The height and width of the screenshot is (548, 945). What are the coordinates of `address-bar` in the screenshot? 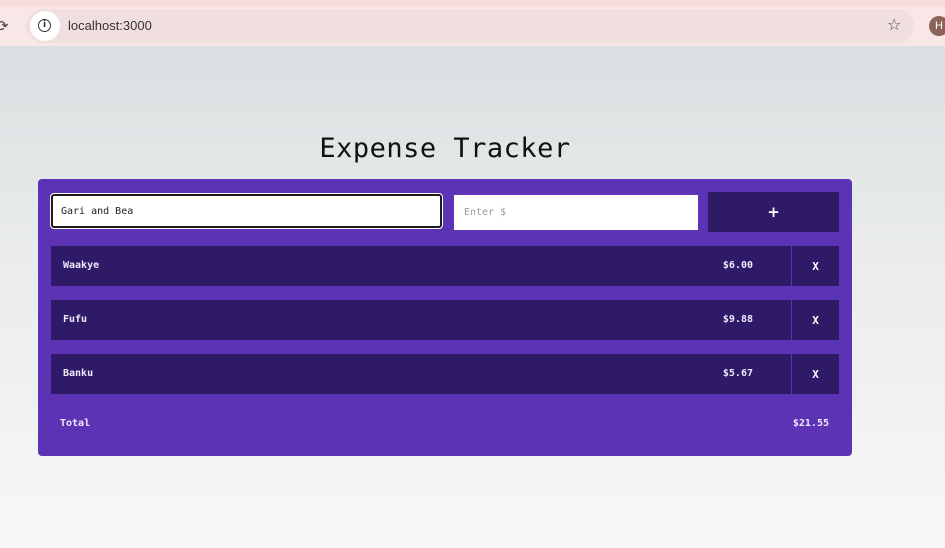 It's located at (470, 26).